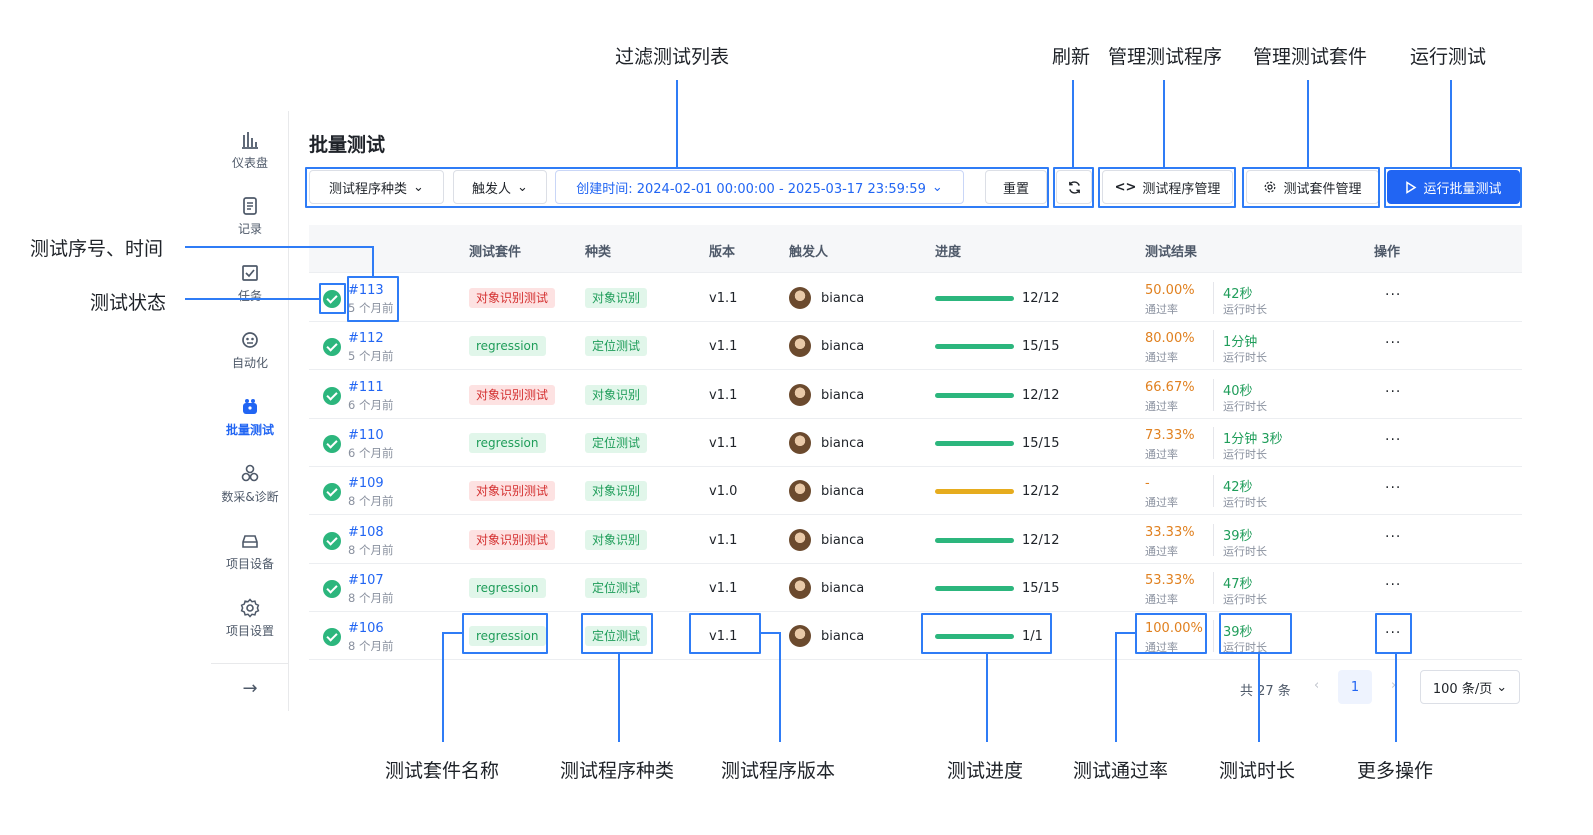 Image resolution: width=1593 pixels, height=835 pixels. I want to click on pass-rate: 50.00%, so click(1170, 290).